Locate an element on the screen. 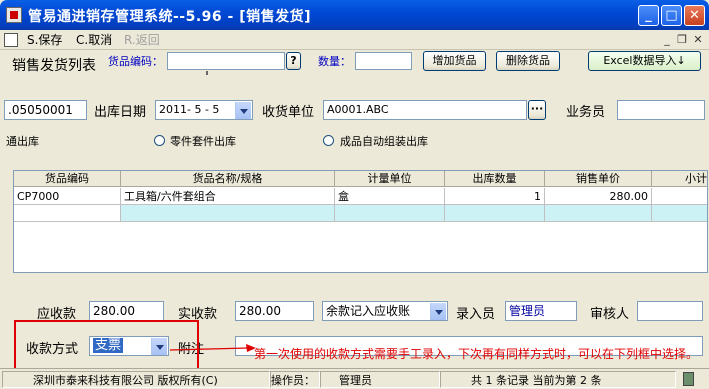  balance-option-select: 余款记入应收账 is located at coordinates (385, 311).